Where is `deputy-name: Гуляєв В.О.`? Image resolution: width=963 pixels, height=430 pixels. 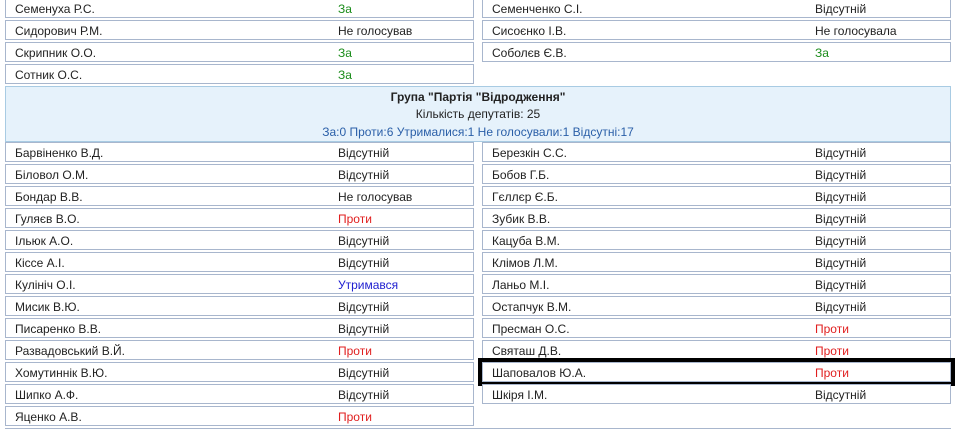 deputy-name: Гуляєв В.О. is located at coordinates (47, 219).